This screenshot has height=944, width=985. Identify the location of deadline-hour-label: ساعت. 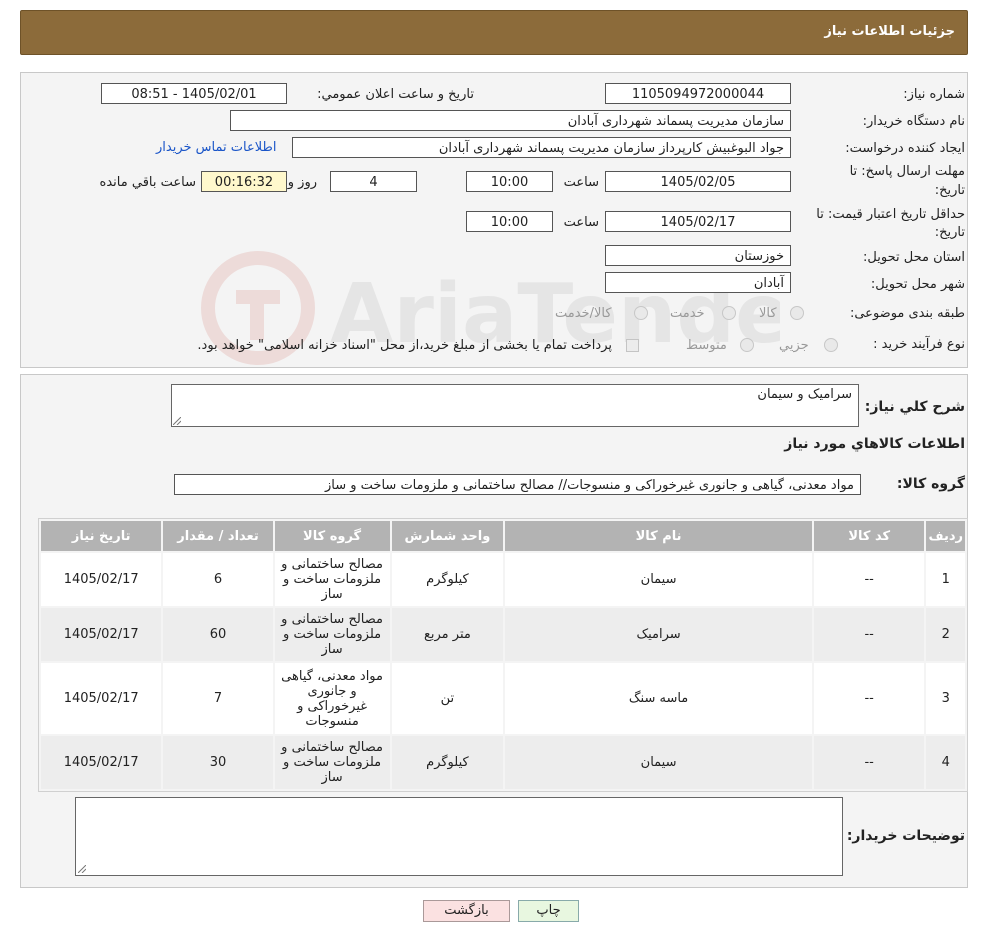
(581, 182).